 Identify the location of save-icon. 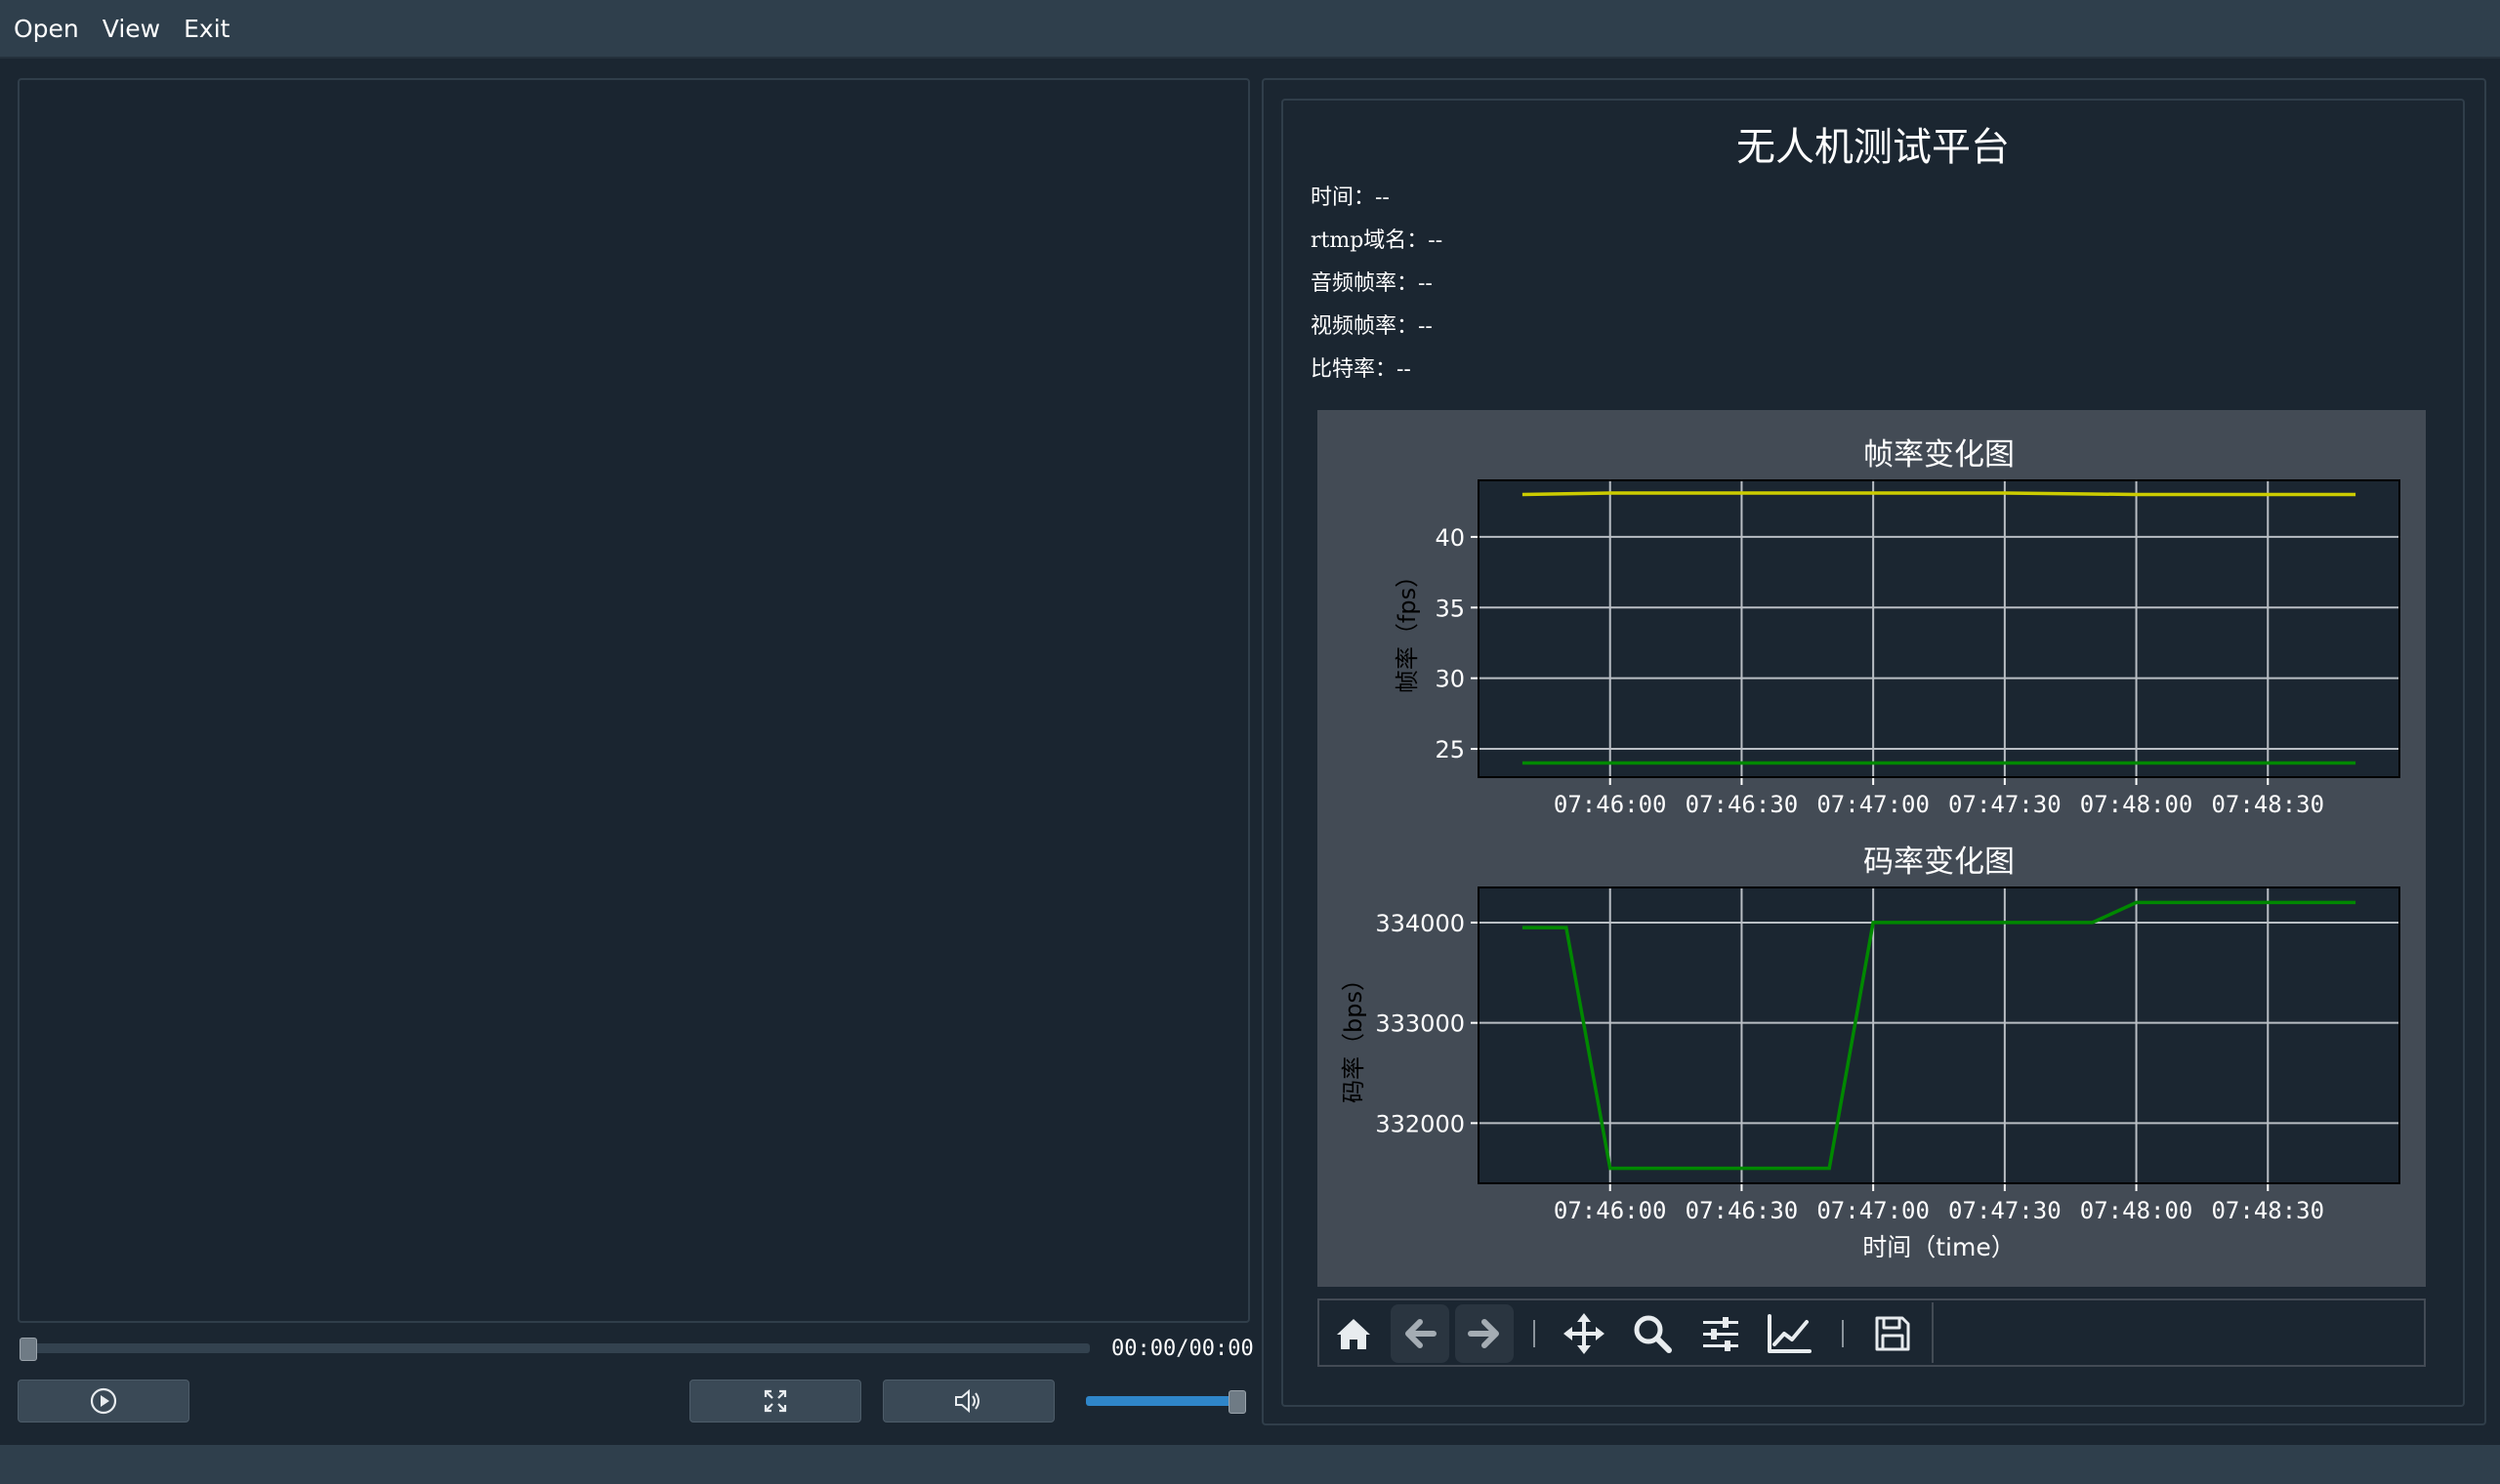
(1892, 1334).